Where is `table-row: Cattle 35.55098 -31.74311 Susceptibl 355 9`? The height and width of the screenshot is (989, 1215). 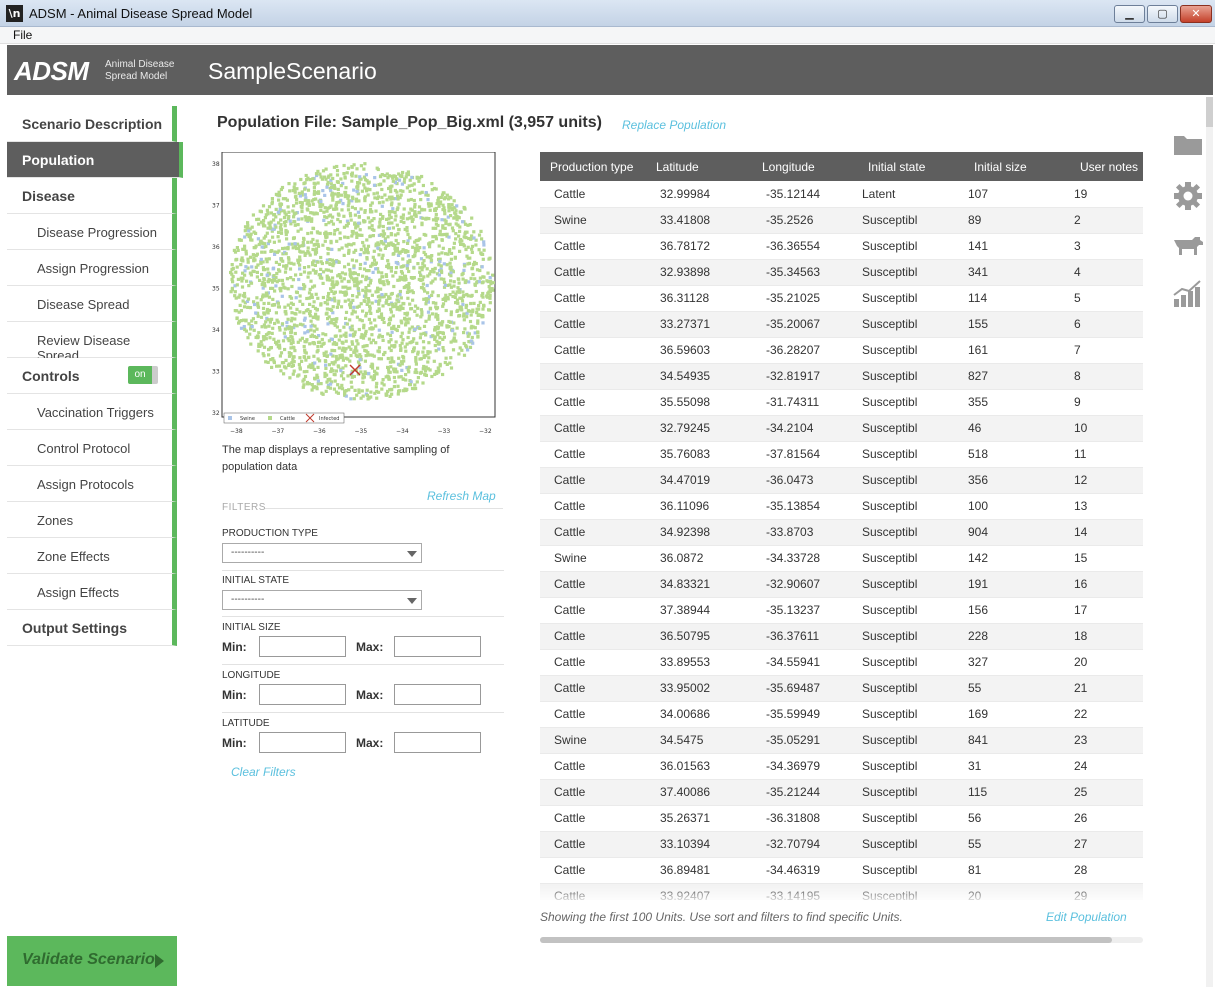 table-row: Cattle 35.55098 -31.74311 Susceptibl 355 9 is located at coordinates (841, 402).